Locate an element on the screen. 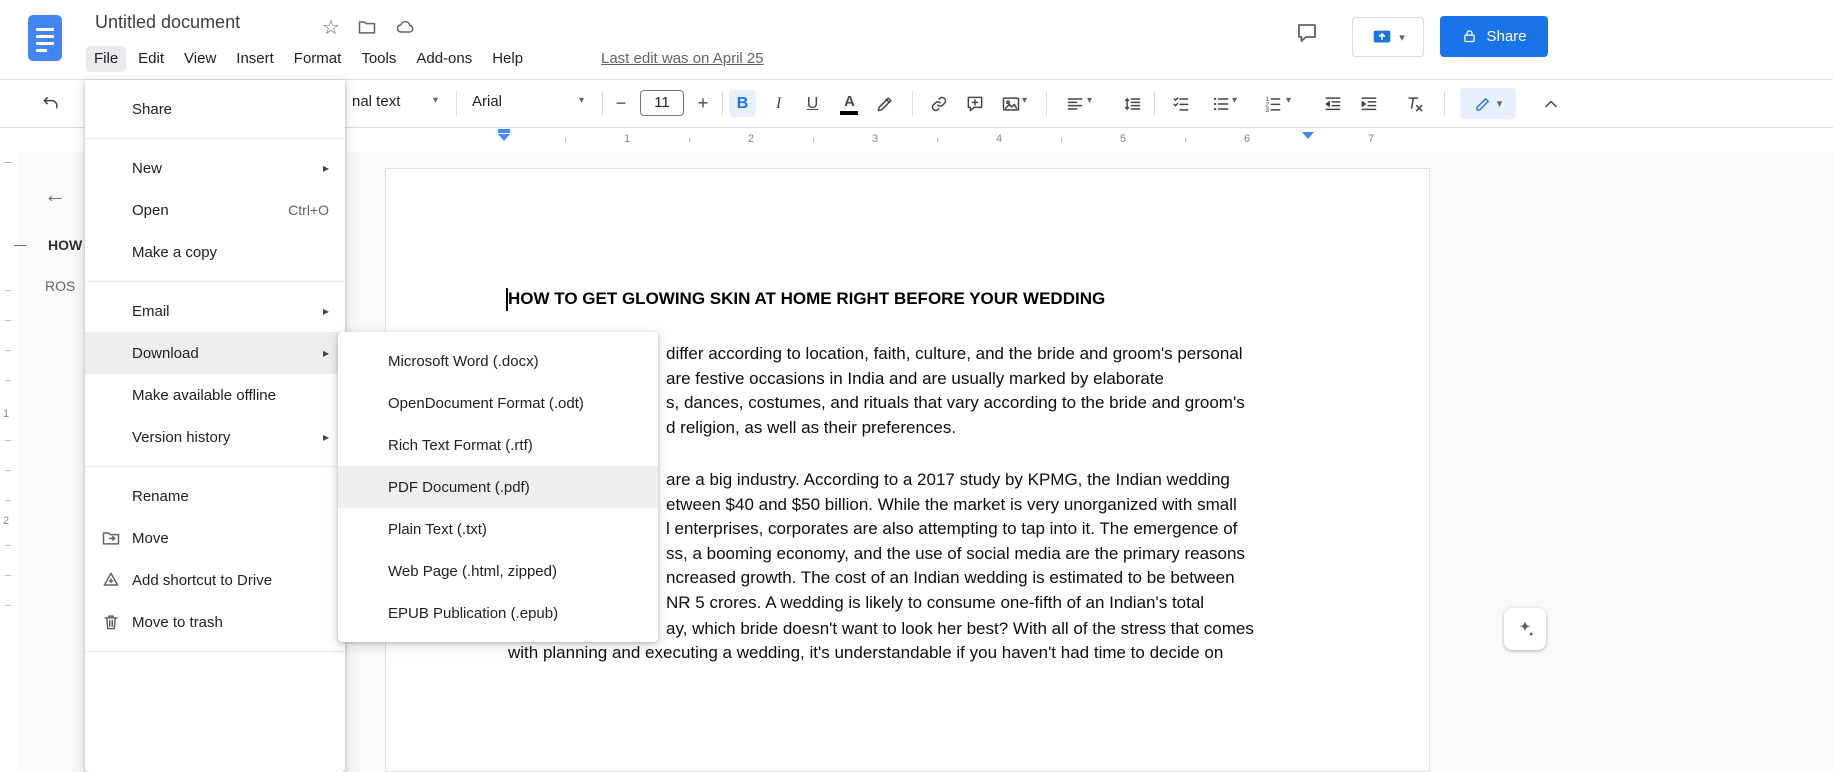 This screenshot has height=772, width=1833. docs-logo-icon is located at coordinates (45, 38).